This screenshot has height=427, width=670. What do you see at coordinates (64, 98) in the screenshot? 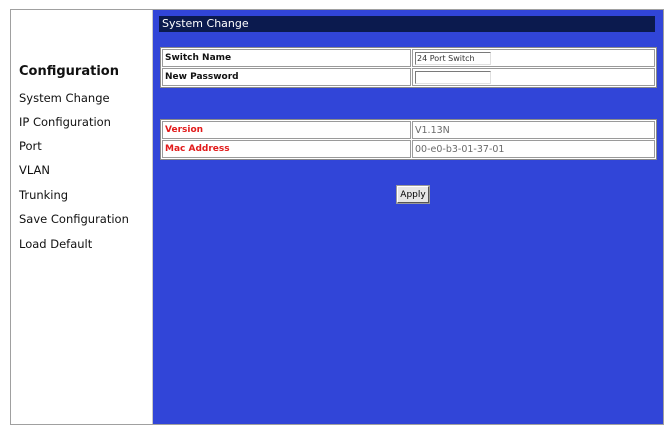
I see `nav-system-change: System Change` at bounding box center [64, 98].